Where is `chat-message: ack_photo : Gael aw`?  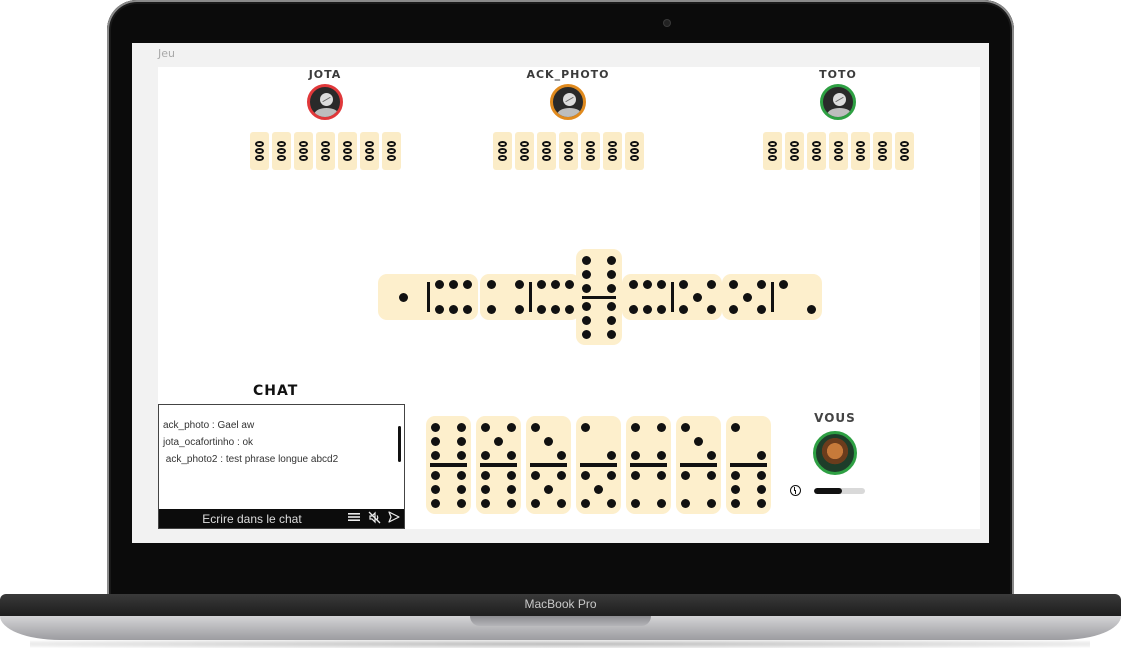
chat-message: ack_photo : Gael aw is located at coordinates (209, 425).